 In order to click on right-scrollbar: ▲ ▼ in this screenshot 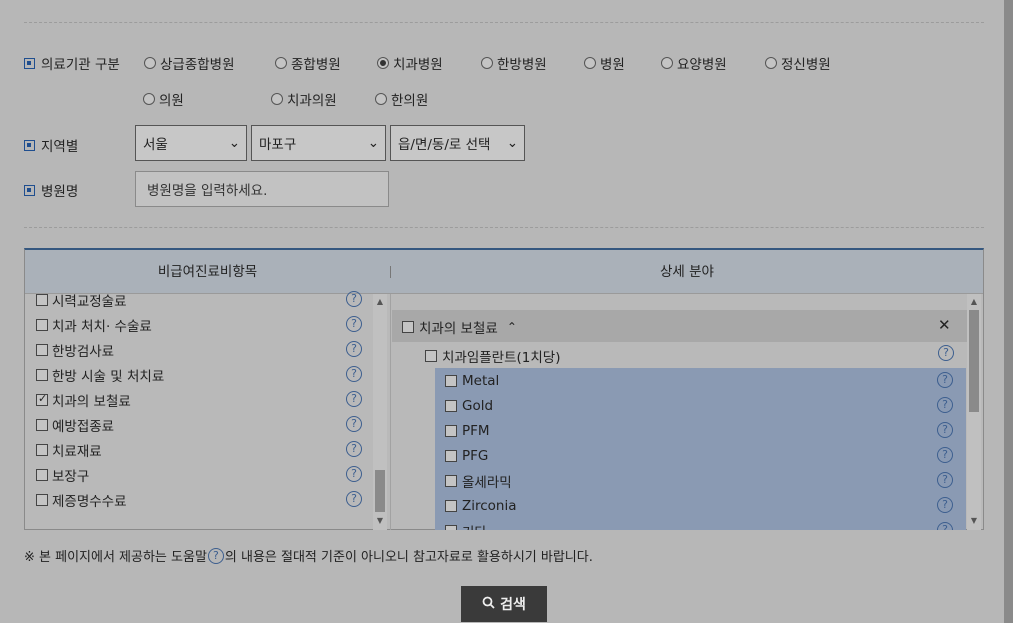, I will do `click(974, 412)`.